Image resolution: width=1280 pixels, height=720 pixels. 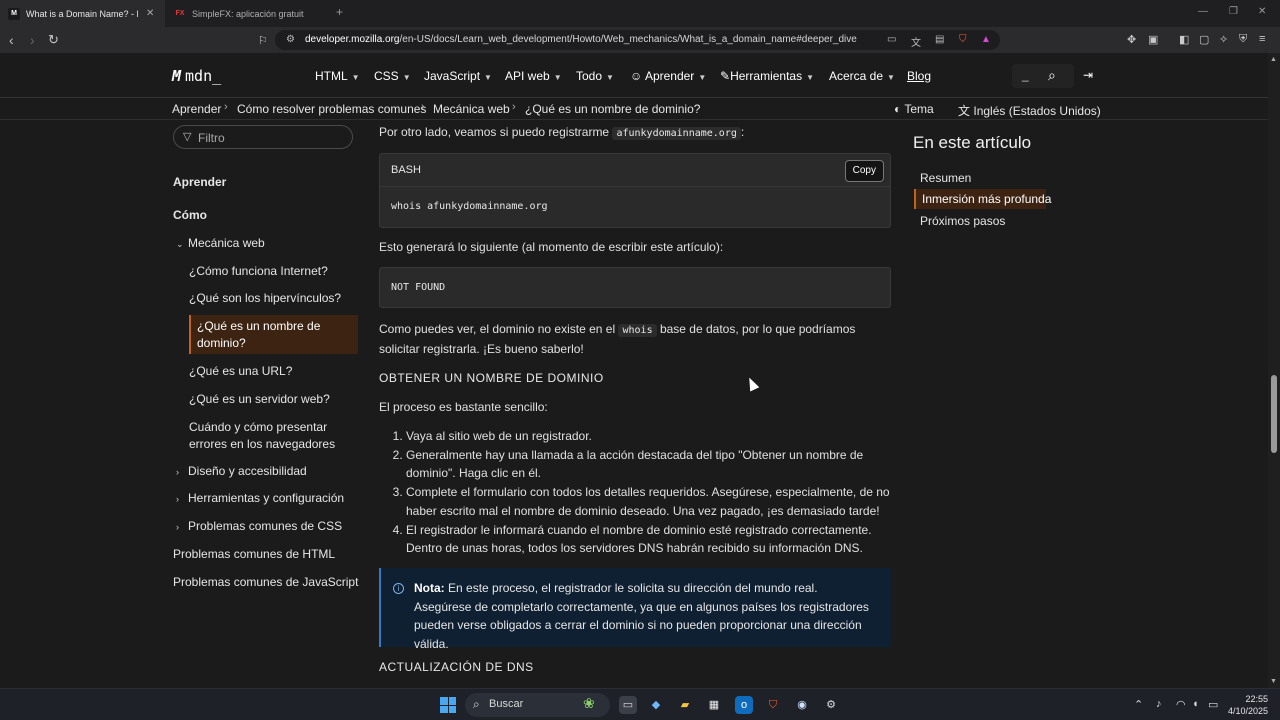 What do you see at coordinates (1233, 11) in the screenshot?
I see `restore-window-button: ❐` at bounding box center [1233, 11].